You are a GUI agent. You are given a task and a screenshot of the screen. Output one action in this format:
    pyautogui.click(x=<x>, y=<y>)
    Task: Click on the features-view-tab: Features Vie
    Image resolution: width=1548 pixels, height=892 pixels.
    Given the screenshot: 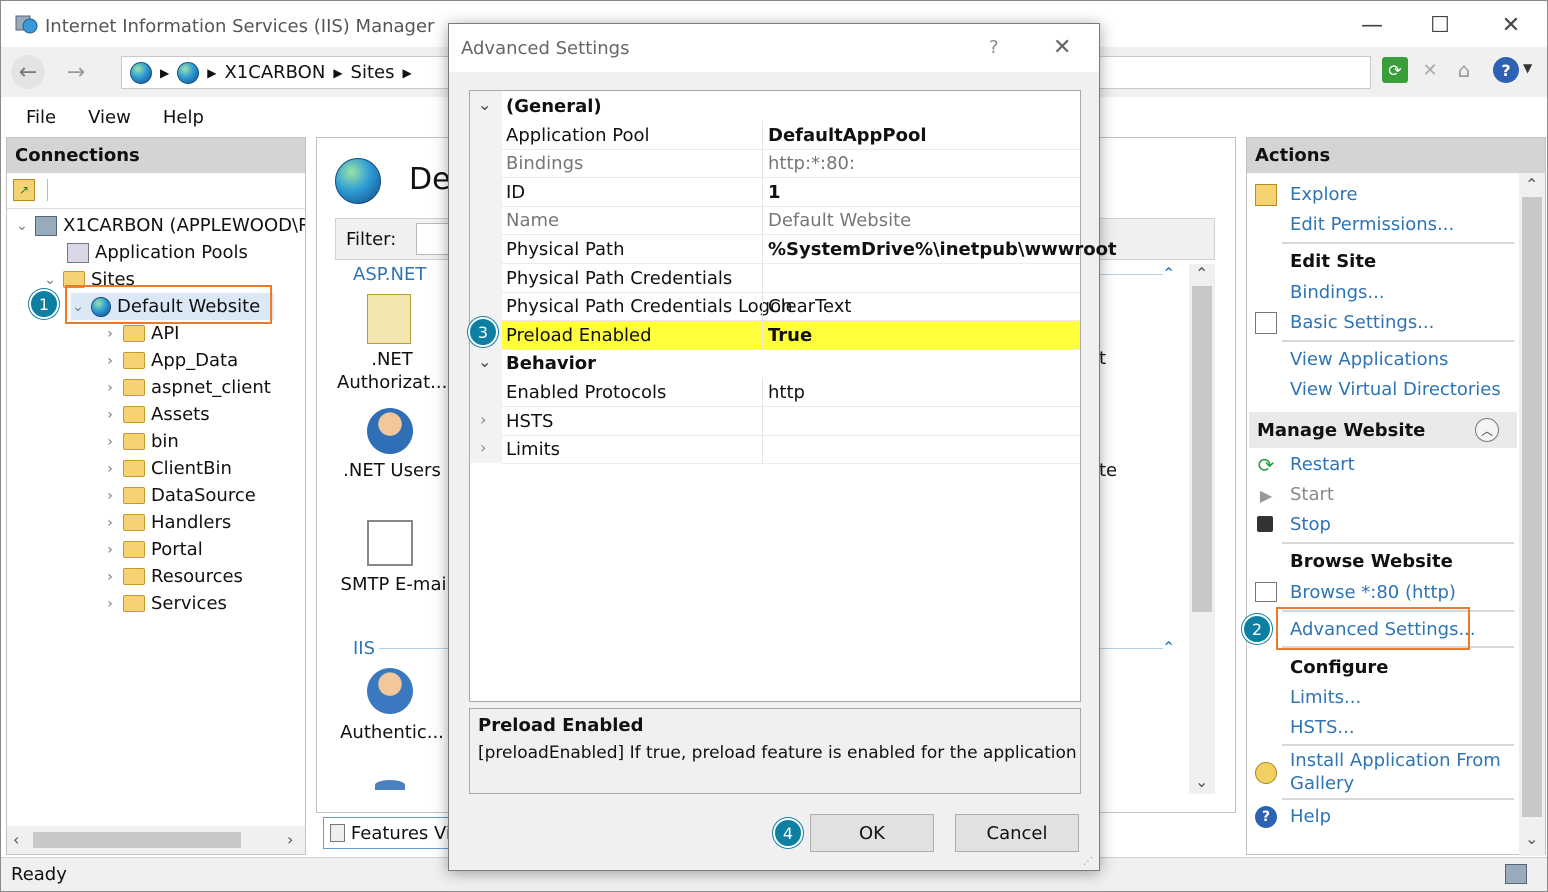 What is the action you would take?
    pyautogui.click(x=393, y=833)
    